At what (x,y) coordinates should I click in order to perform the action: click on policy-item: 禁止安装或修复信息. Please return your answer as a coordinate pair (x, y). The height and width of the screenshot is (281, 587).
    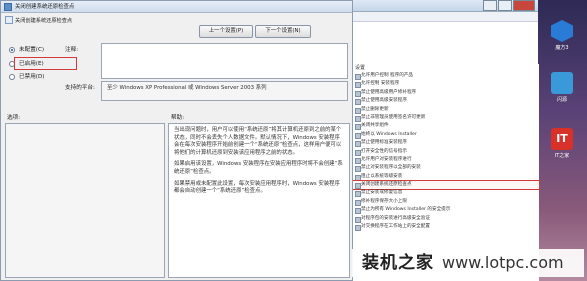
    Looking at the image, I should click on (446, 193).